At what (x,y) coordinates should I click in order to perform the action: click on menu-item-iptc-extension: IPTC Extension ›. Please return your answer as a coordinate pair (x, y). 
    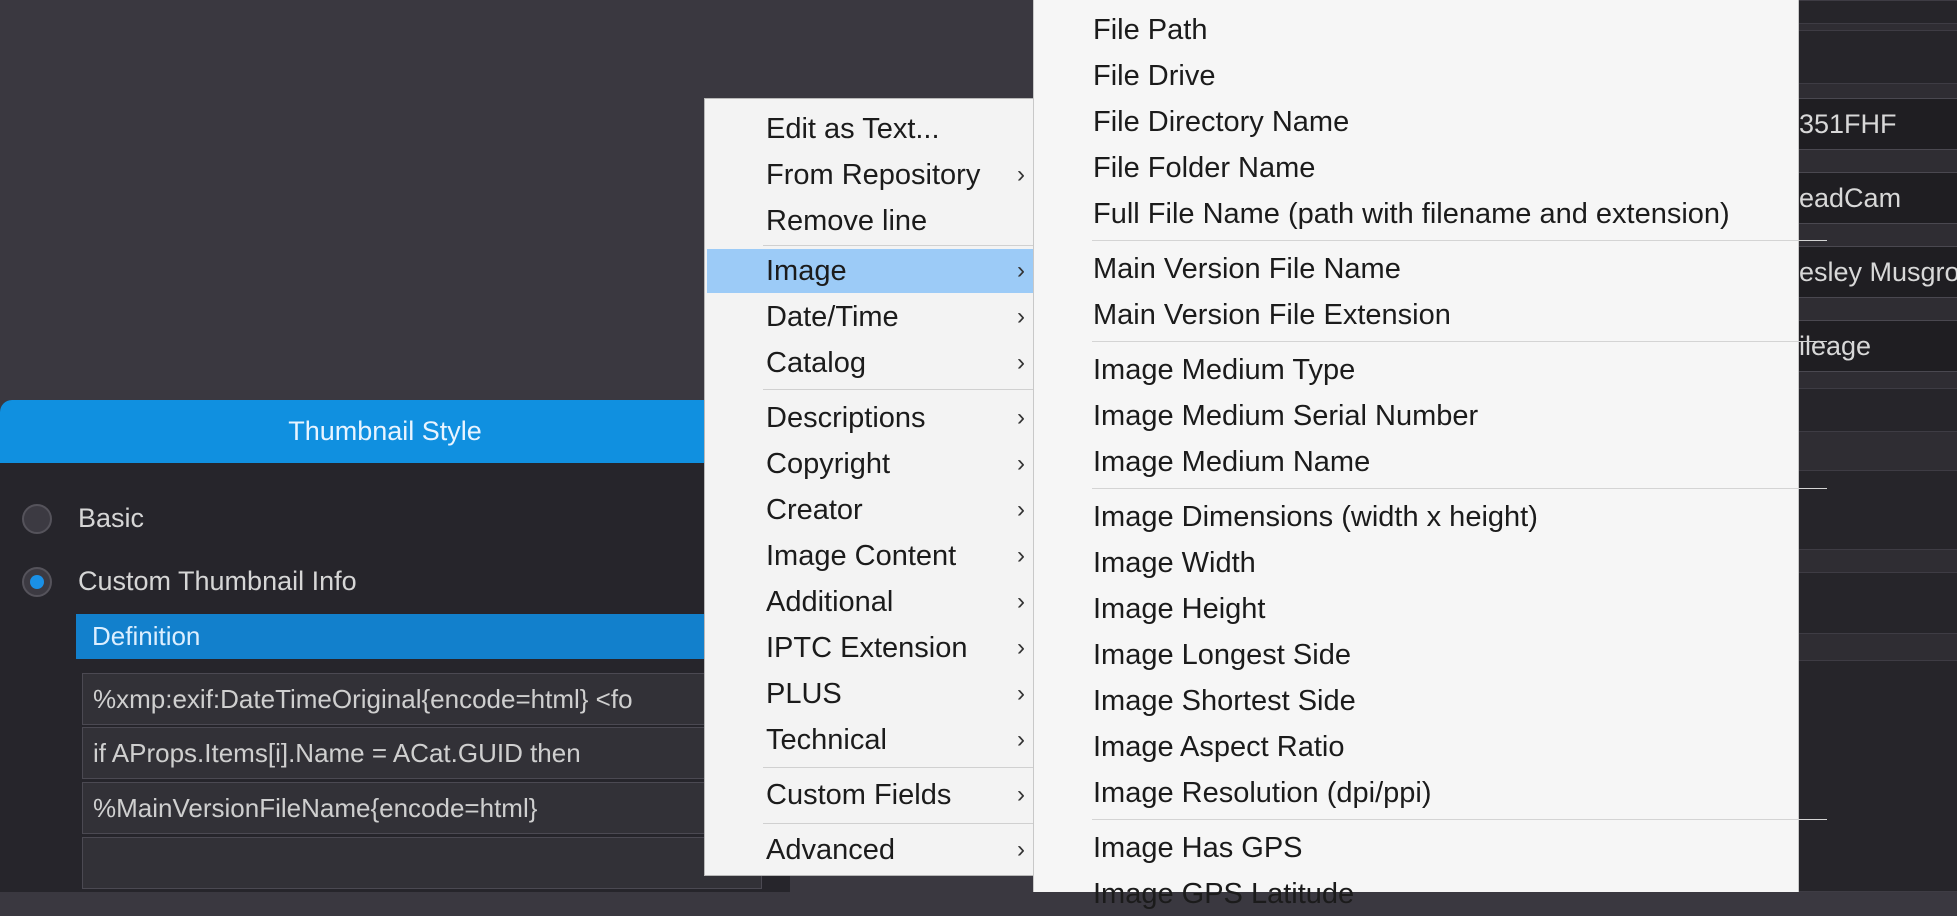
    Looking at the image, I should click on (870, 648).